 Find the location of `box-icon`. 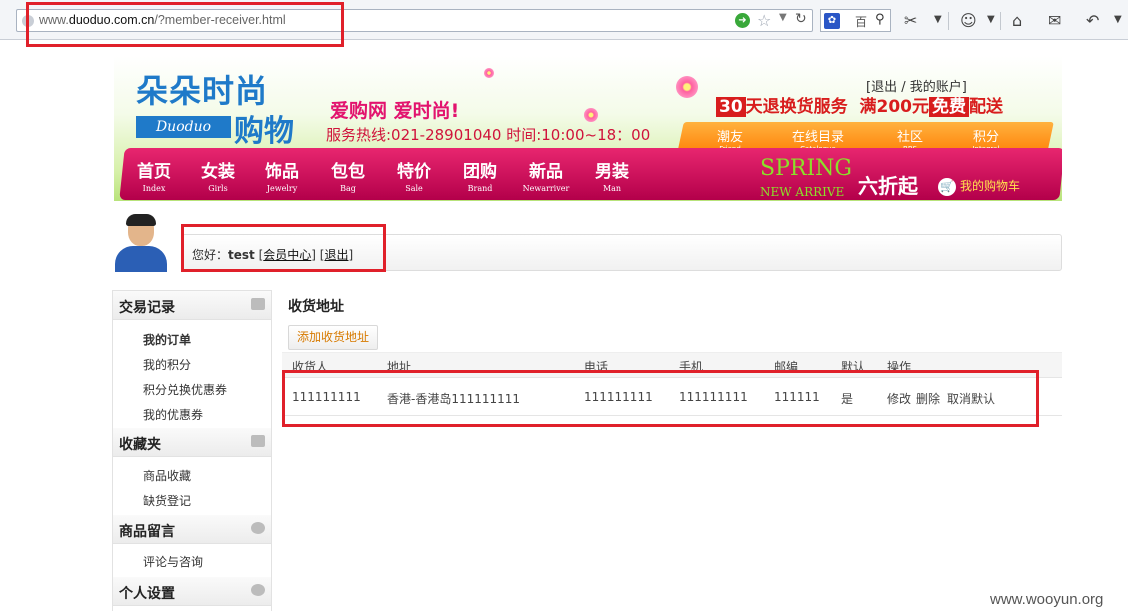

box-icon is located at coordinates (258, 304).